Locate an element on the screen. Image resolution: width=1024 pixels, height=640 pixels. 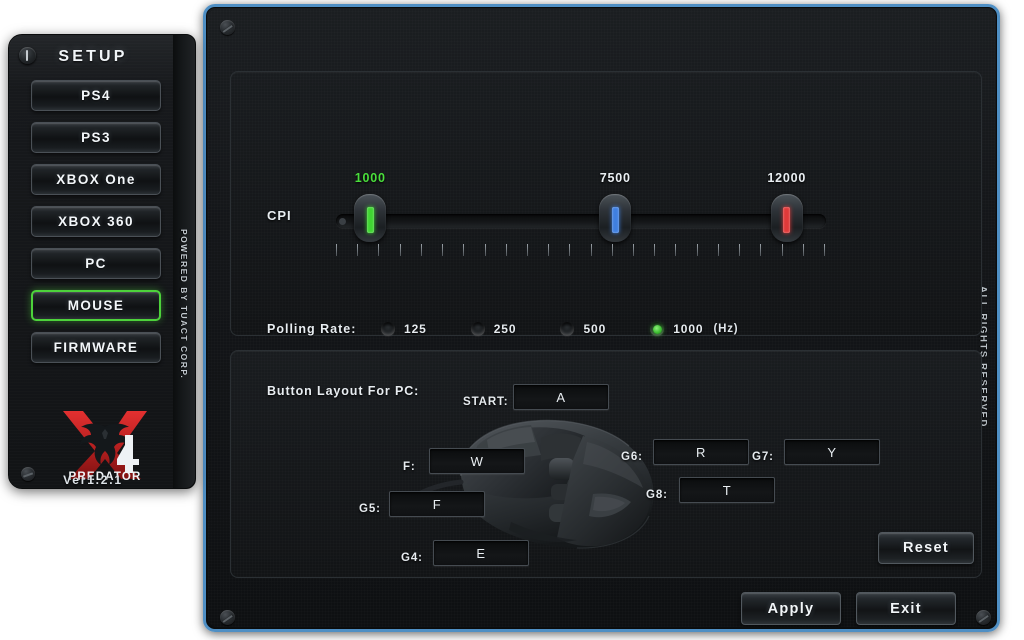
polling-rate-option-500: 500 is located at coordinates (583, 329).